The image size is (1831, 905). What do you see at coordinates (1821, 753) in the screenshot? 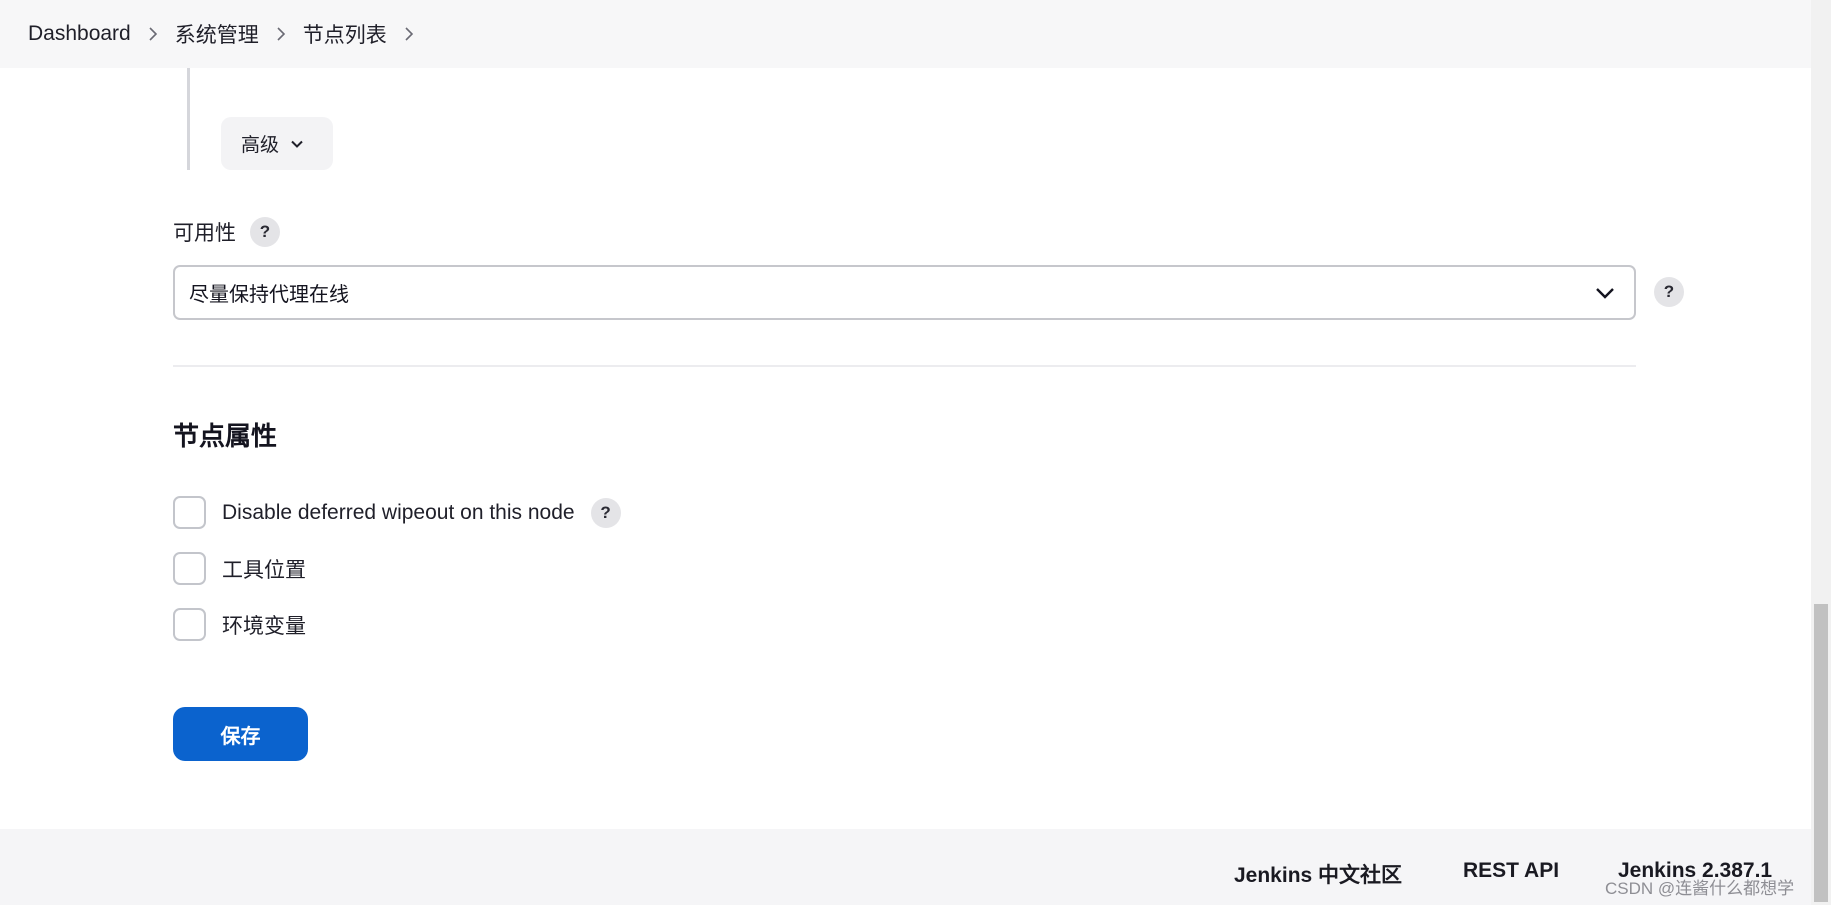
I see `scrollbar-thumb` at bounding box center [1821, 753].